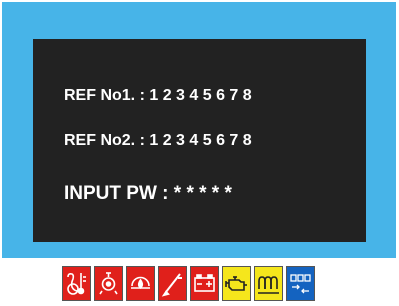  What do you see at coordinates (200, 95) in the screenshot?
I see `ref-no1-value: 1 2 3 4 5 6 7 8` at bounding box center [200, 95].